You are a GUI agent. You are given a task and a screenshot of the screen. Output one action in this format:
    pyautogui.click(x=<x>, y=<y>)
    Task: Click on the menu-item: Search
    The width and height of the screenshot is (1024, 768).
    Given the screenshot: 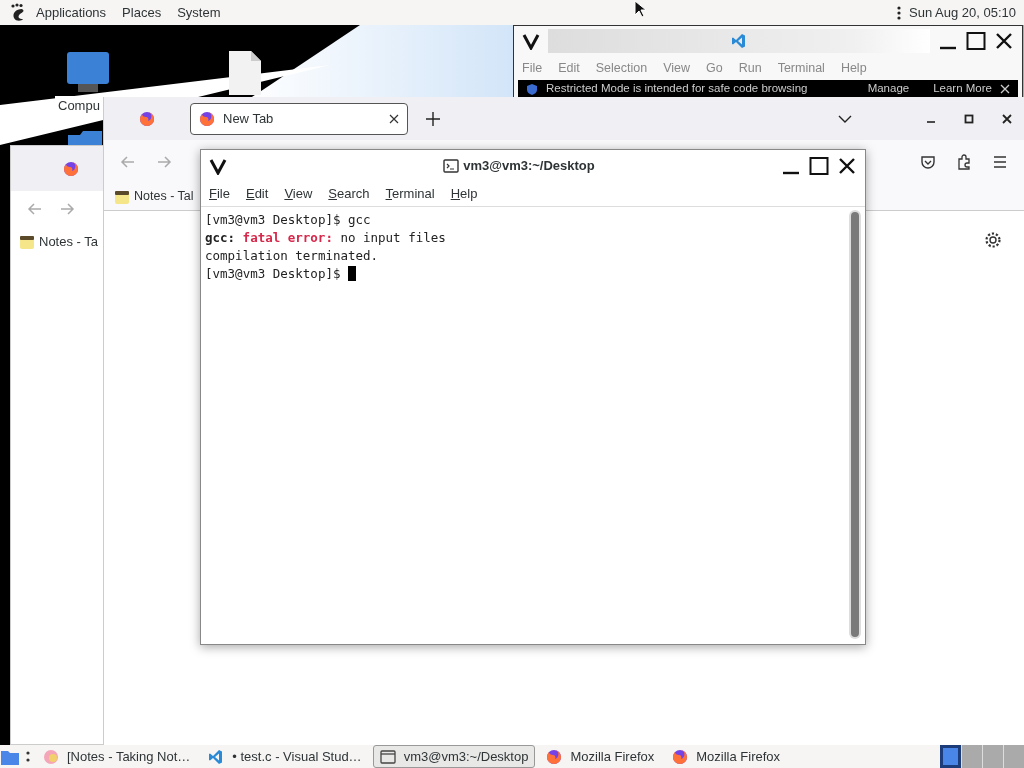 What is the action you would take?
    pyautogui.click(x=349, y=193)
    